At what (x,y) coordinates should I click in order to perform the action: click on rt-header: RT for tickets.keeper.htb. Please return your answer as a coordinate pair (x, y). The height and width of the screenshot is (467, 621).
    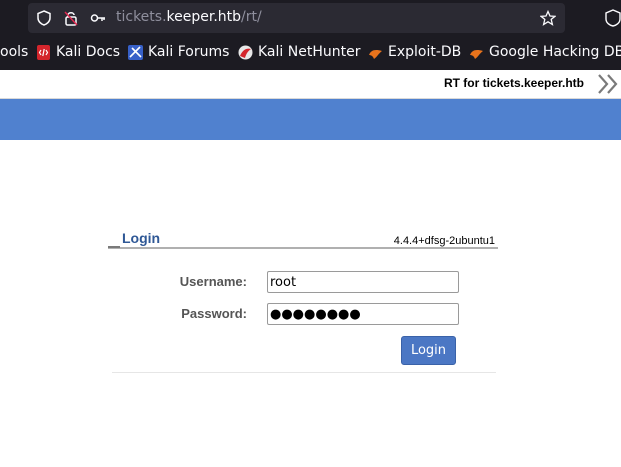
    Looking at the image, I should click on (310, 84).